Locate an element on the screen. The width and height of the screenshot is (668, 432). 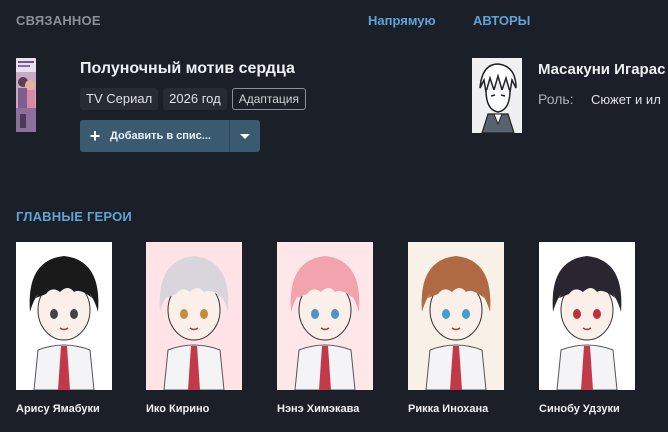
hero-name: Арису Ямабуки is located at coordinates (64, 409).